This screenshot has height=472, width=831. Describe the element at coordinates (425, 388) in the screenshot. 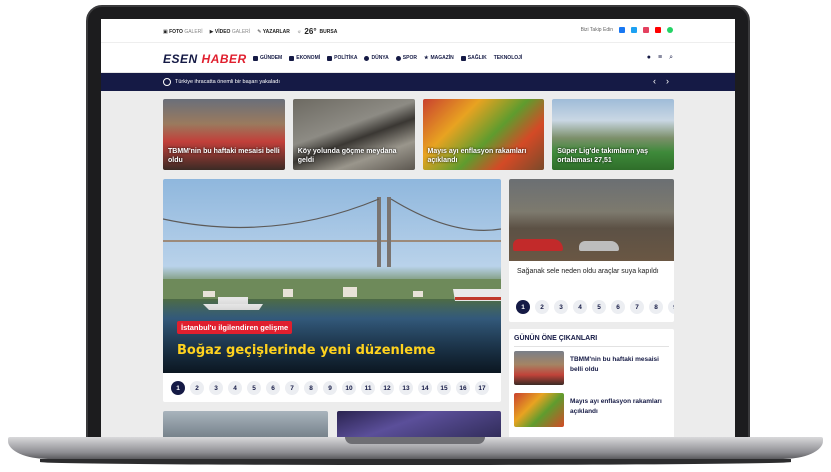

I see `page-dot: 14` at that location.